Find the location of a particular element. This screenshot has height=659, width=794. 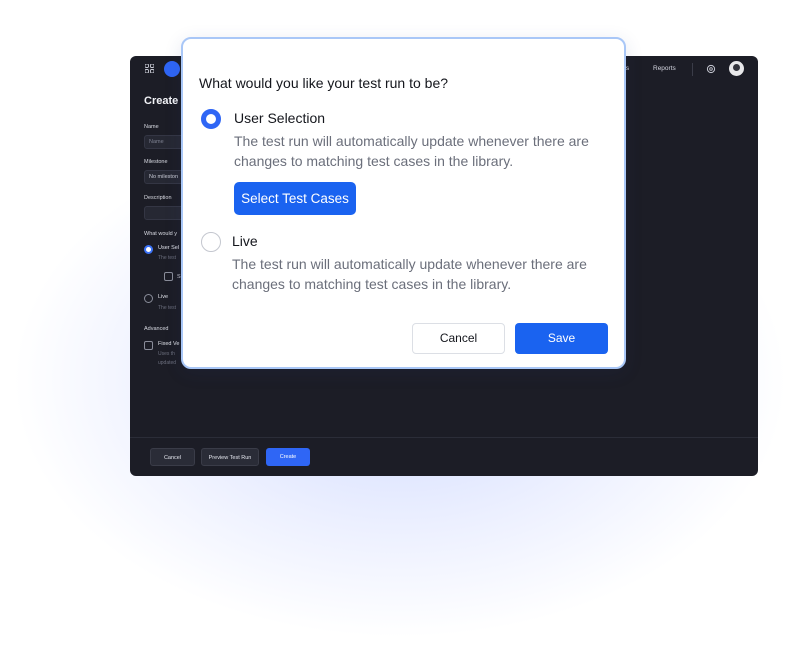

fixed-version-checkbox is located at coordinates (148, 345).